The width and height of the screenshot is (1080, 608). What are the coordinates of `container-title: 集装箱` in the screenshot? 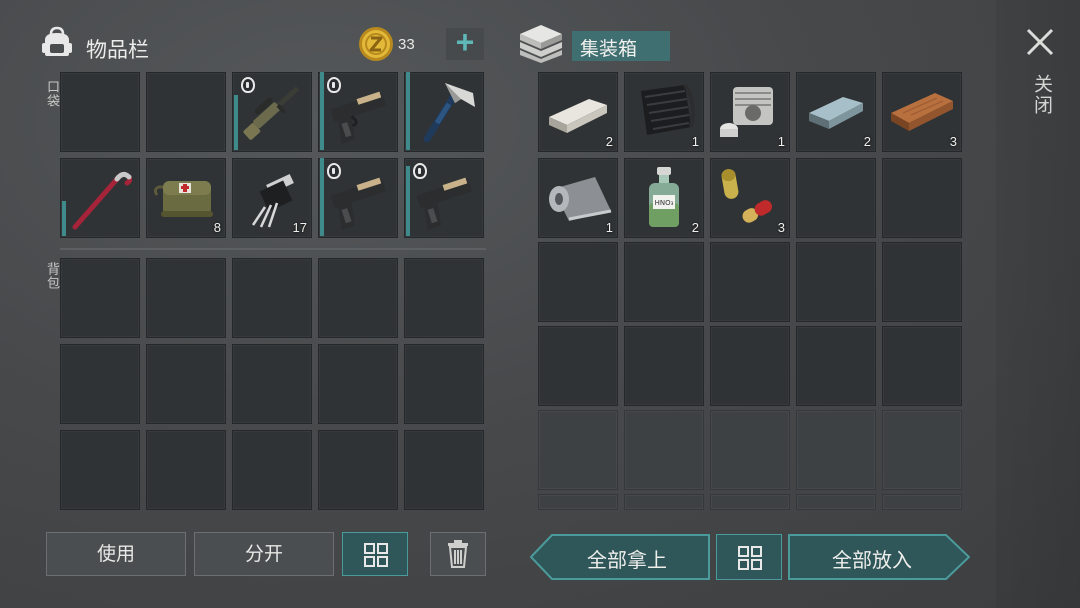 It's located at (609, 49).